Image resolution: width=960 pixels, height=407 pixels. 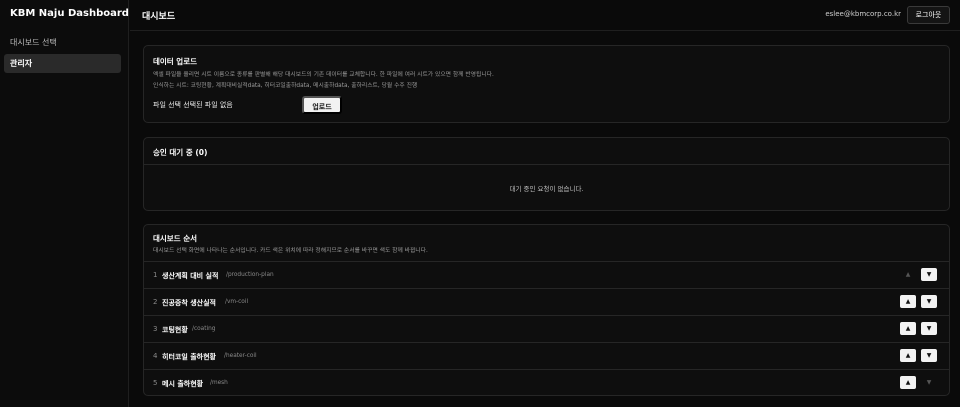 I want to click on row-number: 4, so click(x=155, y=356).